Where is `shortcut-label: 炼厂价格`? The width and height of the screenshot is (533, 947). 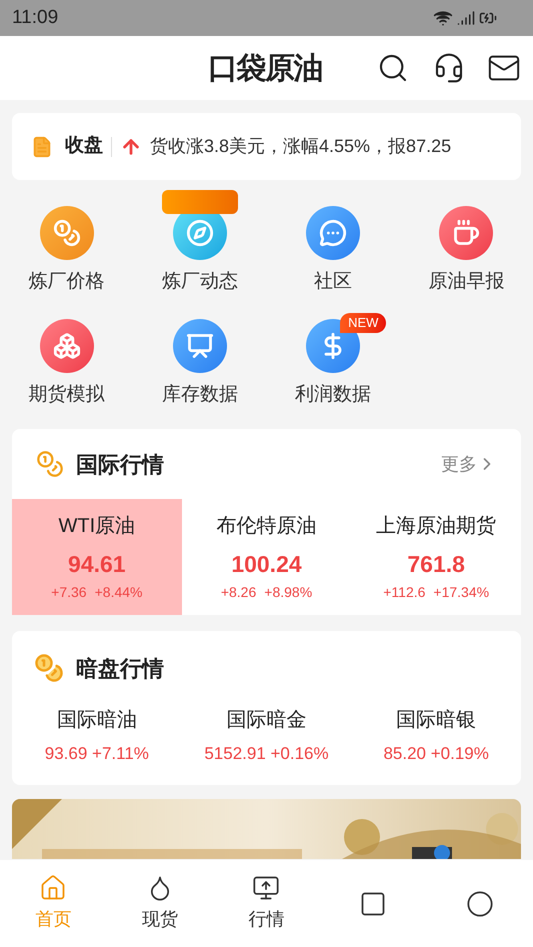
shortcut-label: 炼厂价格 is located at coordinates (66, 282).